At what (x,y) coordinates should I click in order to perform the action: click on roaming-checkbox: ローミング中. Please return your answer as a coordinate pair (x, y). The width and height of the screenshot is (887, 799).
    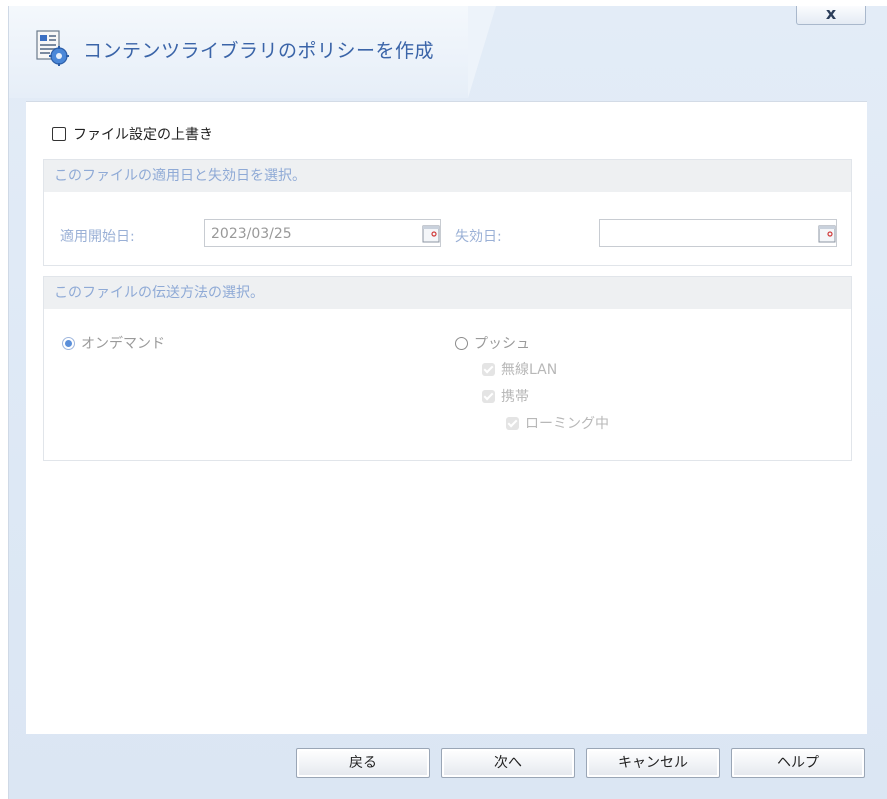
    Looking at the image, I should click on (557, 423).